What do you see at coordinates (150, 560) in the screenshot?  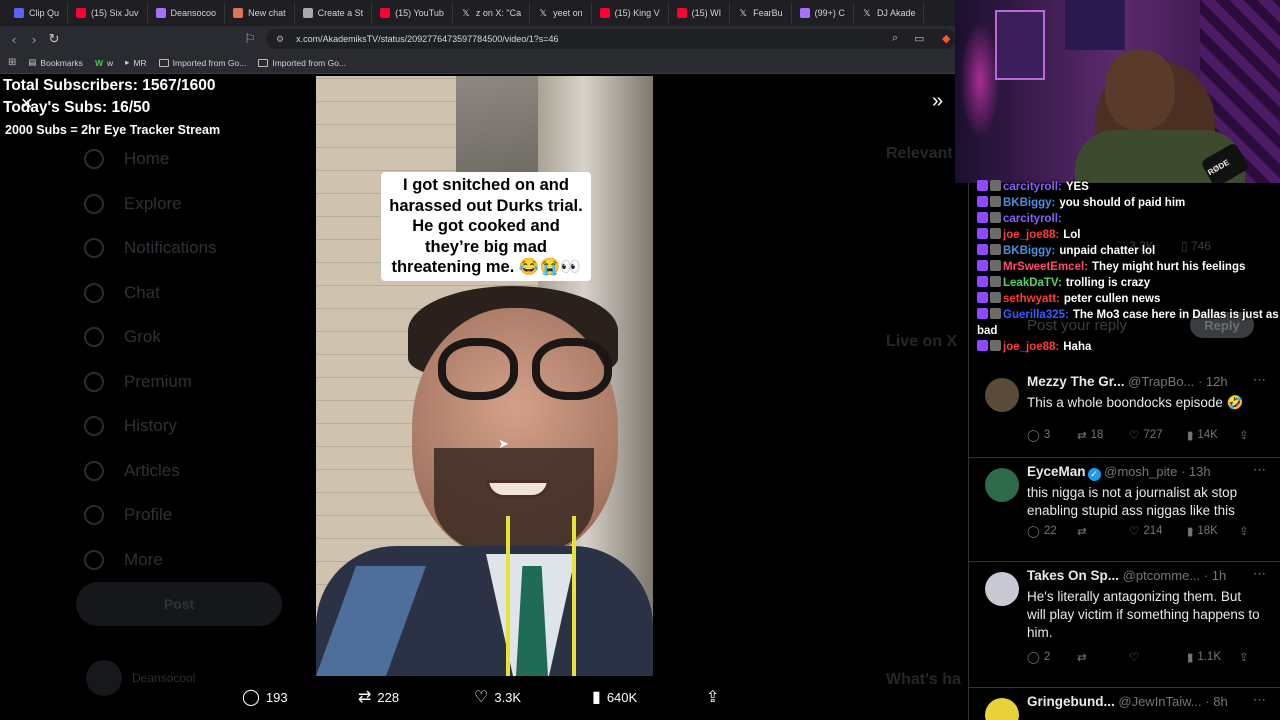 I see `nav-item: More` at bounding box center [150, 560].